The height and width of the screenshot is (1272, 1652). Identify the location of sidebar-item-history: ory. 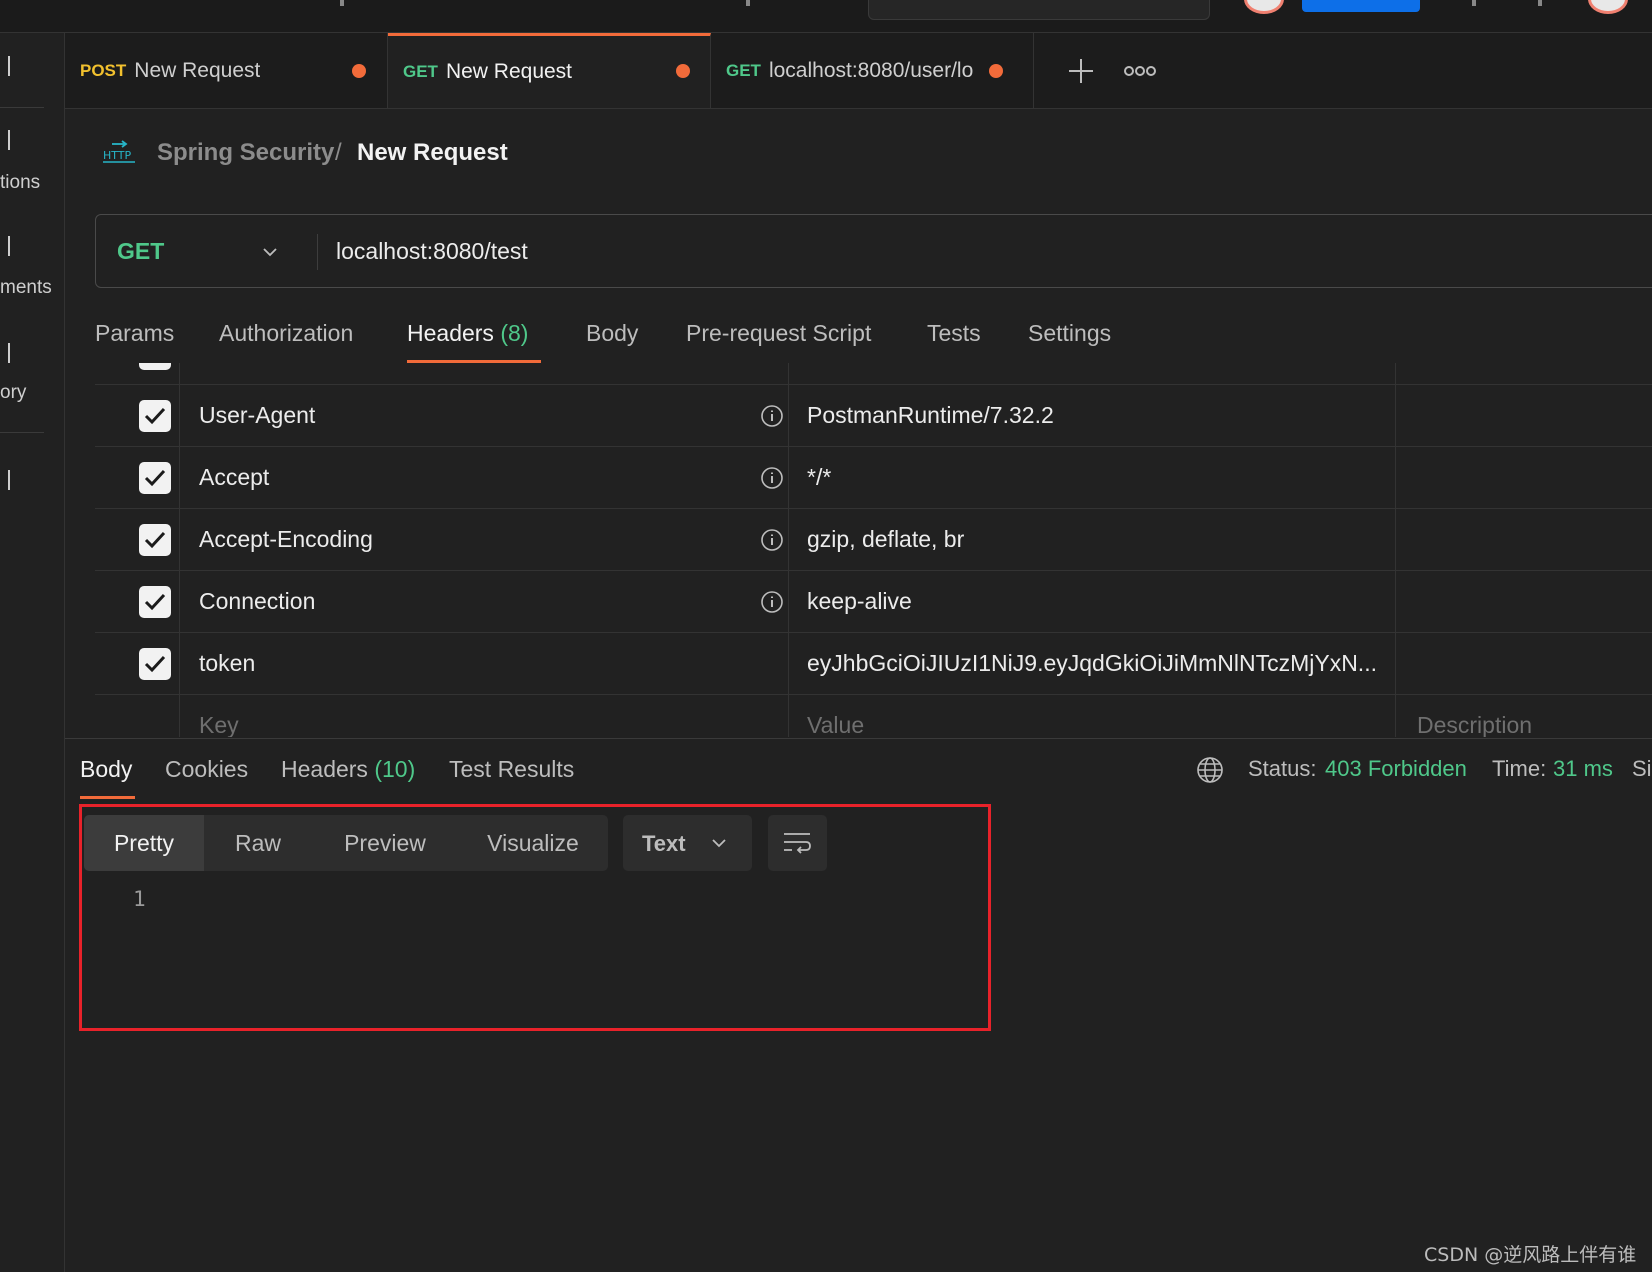
(13, 393).